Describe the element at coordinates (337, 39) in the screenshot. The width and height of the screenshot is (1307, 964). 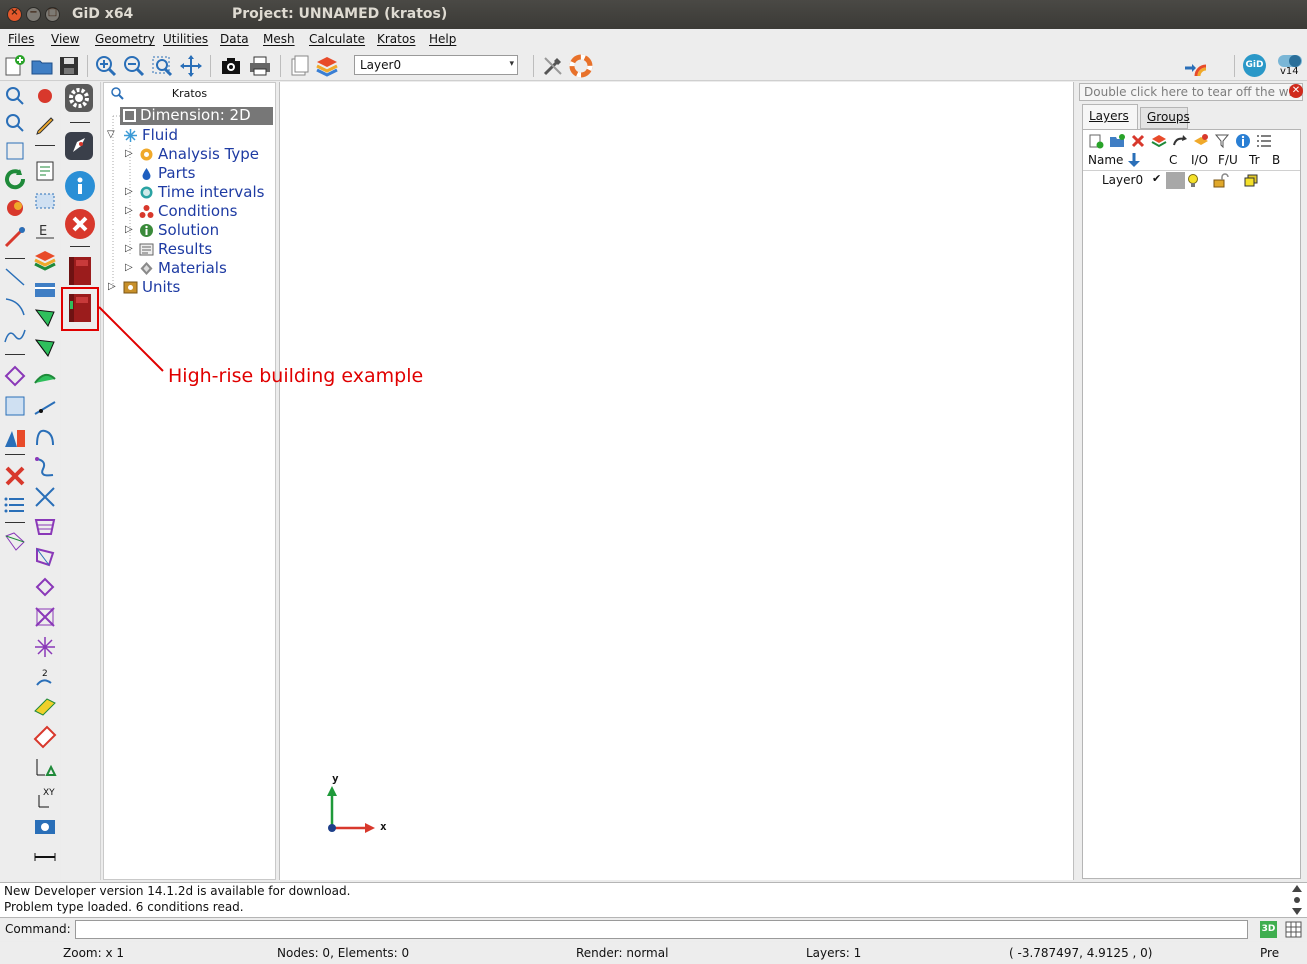
I see `menu-calculate: Calculate` at that location.